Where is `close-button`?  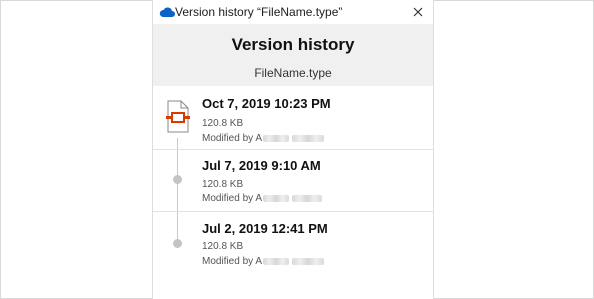 close-button is located at coordinates (418, 12).